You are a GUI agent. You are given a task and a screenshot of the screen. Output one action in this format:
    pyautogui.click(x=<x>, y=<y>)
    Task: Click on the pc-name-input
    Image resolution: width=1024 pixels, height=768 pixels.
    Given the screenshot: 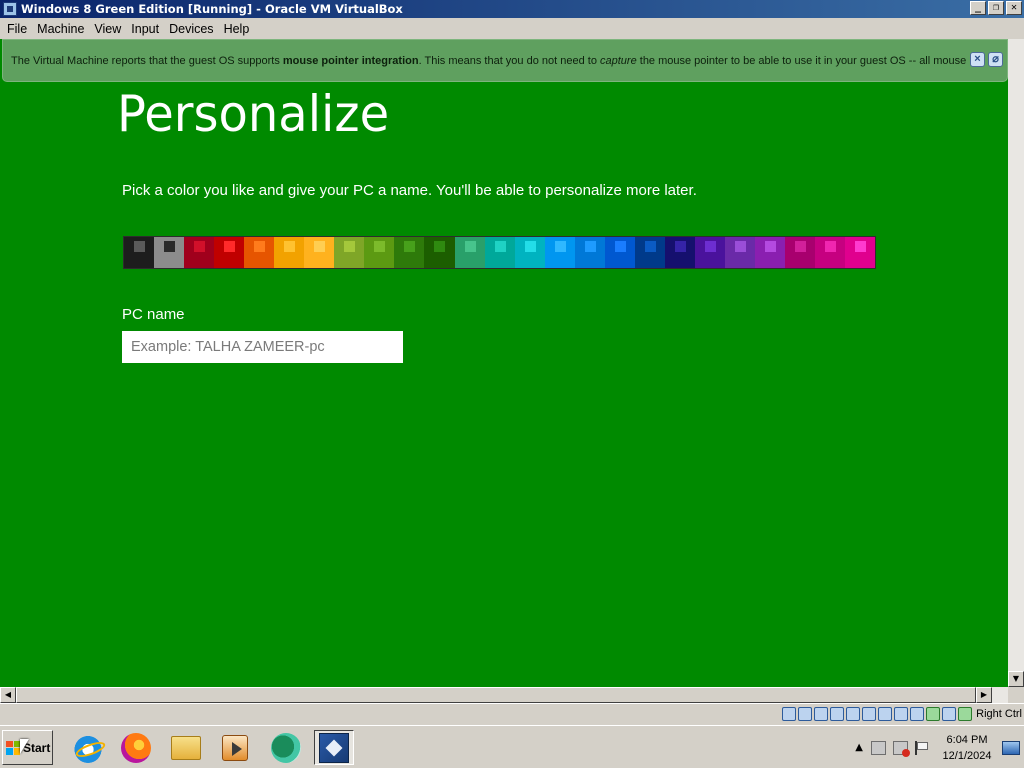 What is the action you would take?
    pyautogui.click(x=262, y=347)
    